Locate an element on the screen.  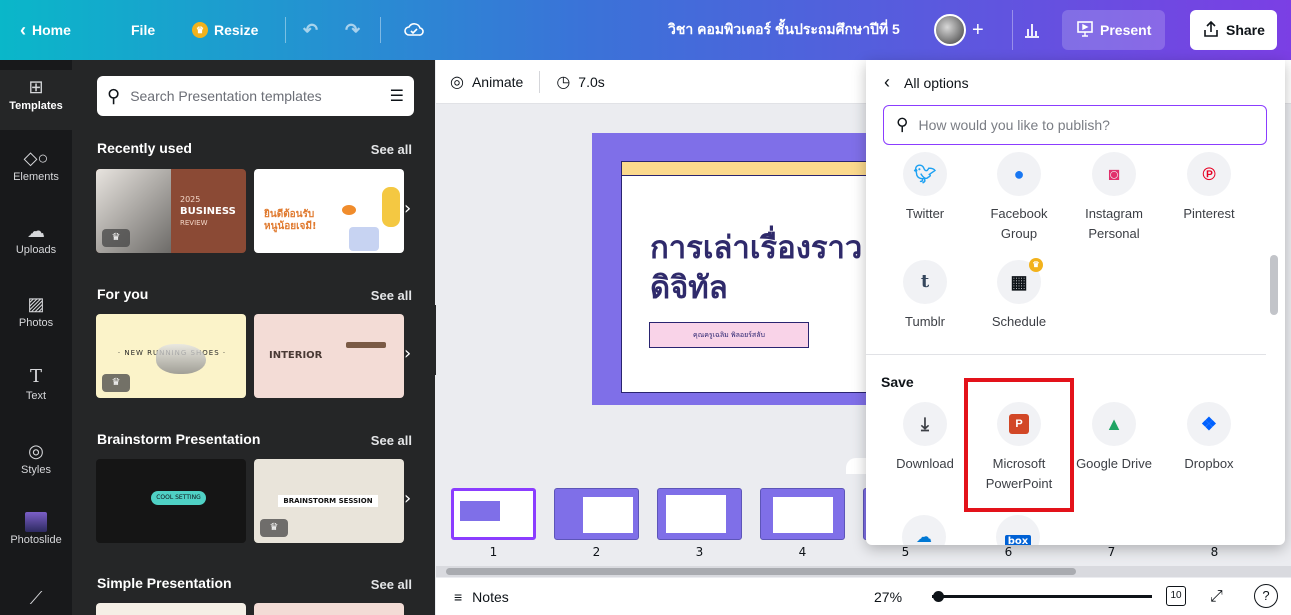
page-count-button: 10 is located at coordinates (1176, 596).